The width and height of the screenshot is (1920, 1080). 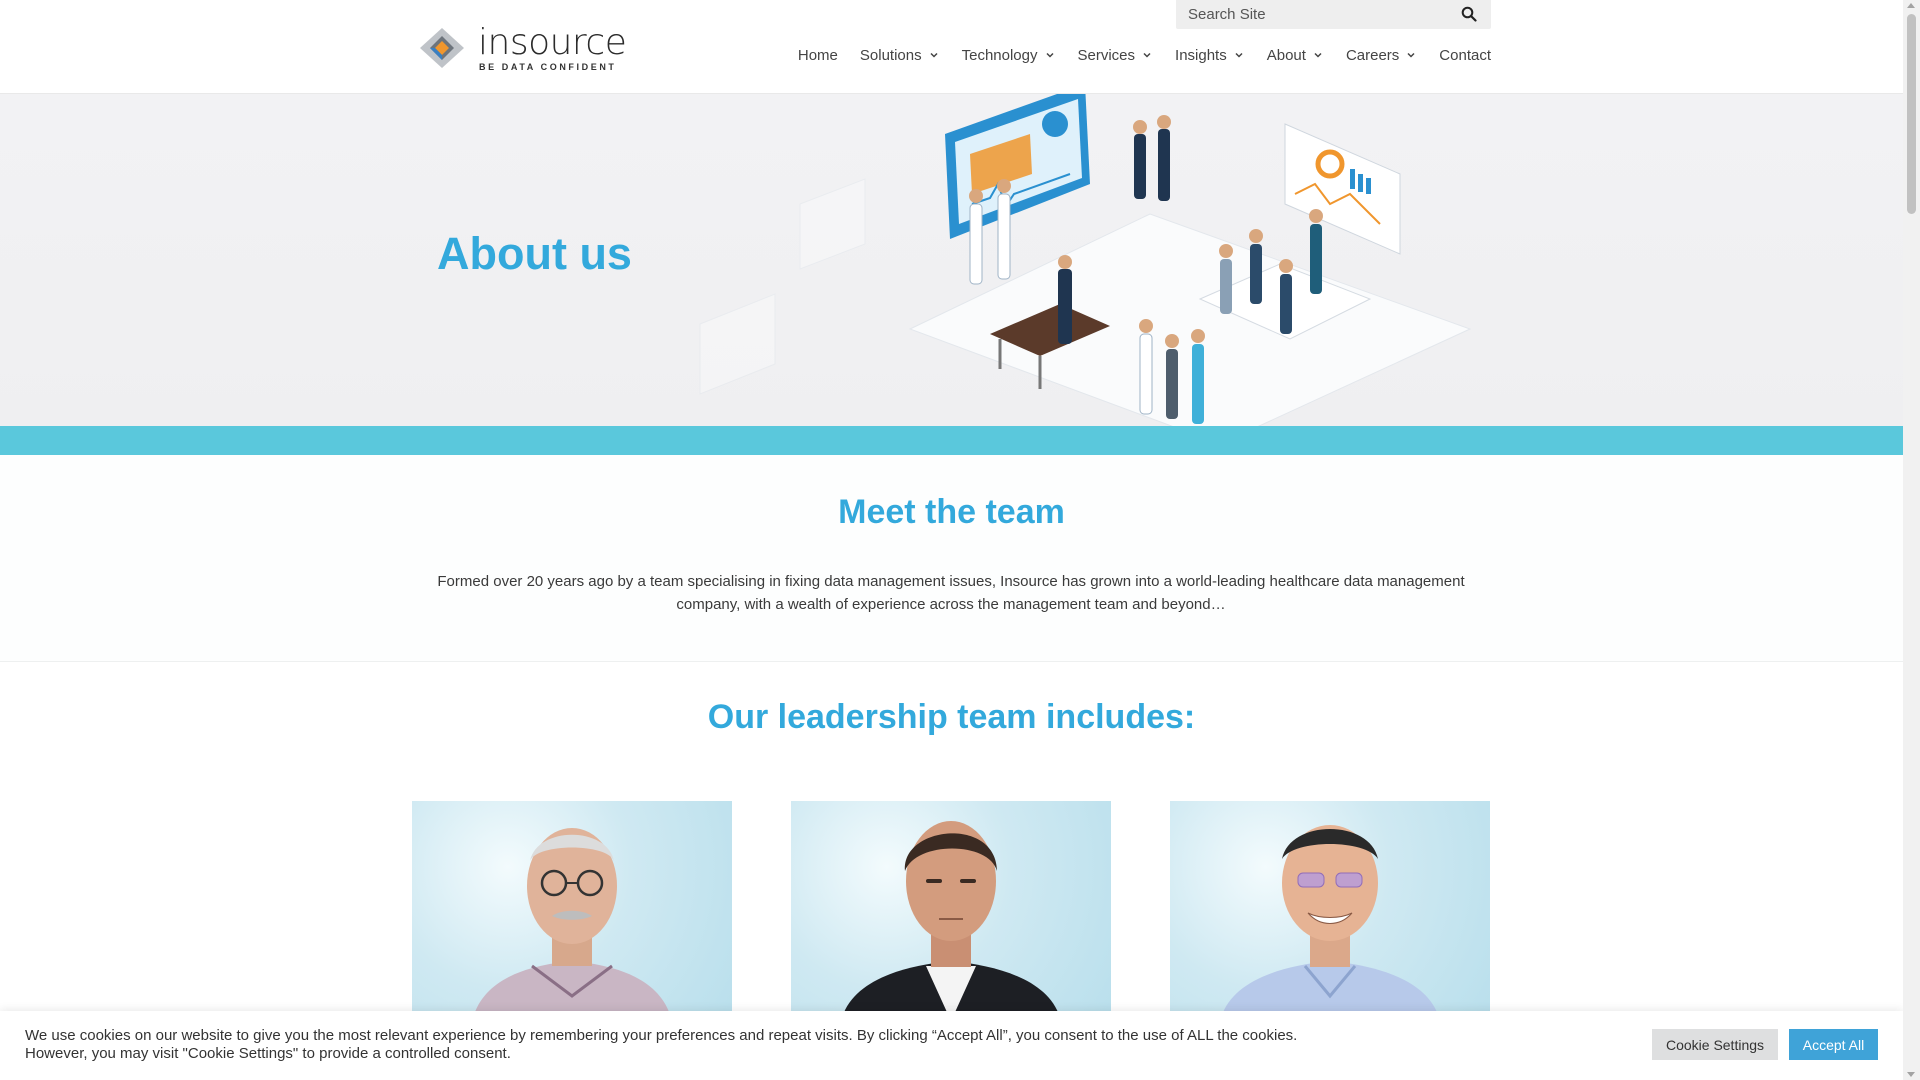 What do you see at coordinates (1833, 1044) in the screenshot?
I see `accept-all-button: Accept All` at bounding box center [1833, 1044].